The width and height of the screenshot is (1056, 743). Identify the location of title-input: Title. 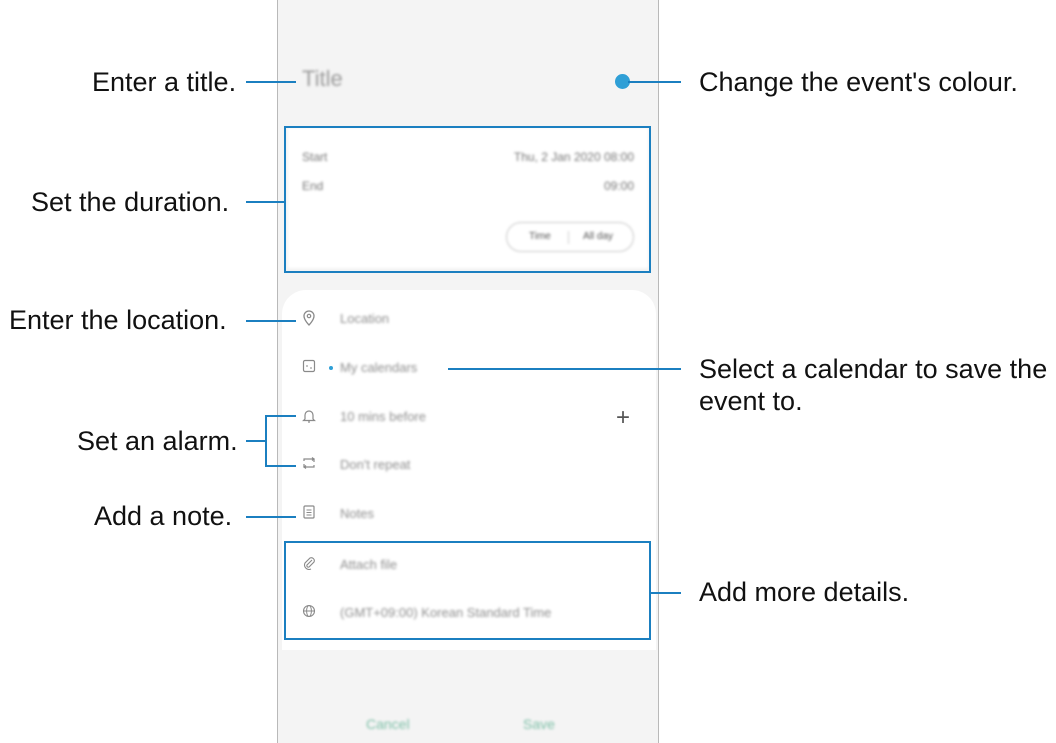
(322, 79).